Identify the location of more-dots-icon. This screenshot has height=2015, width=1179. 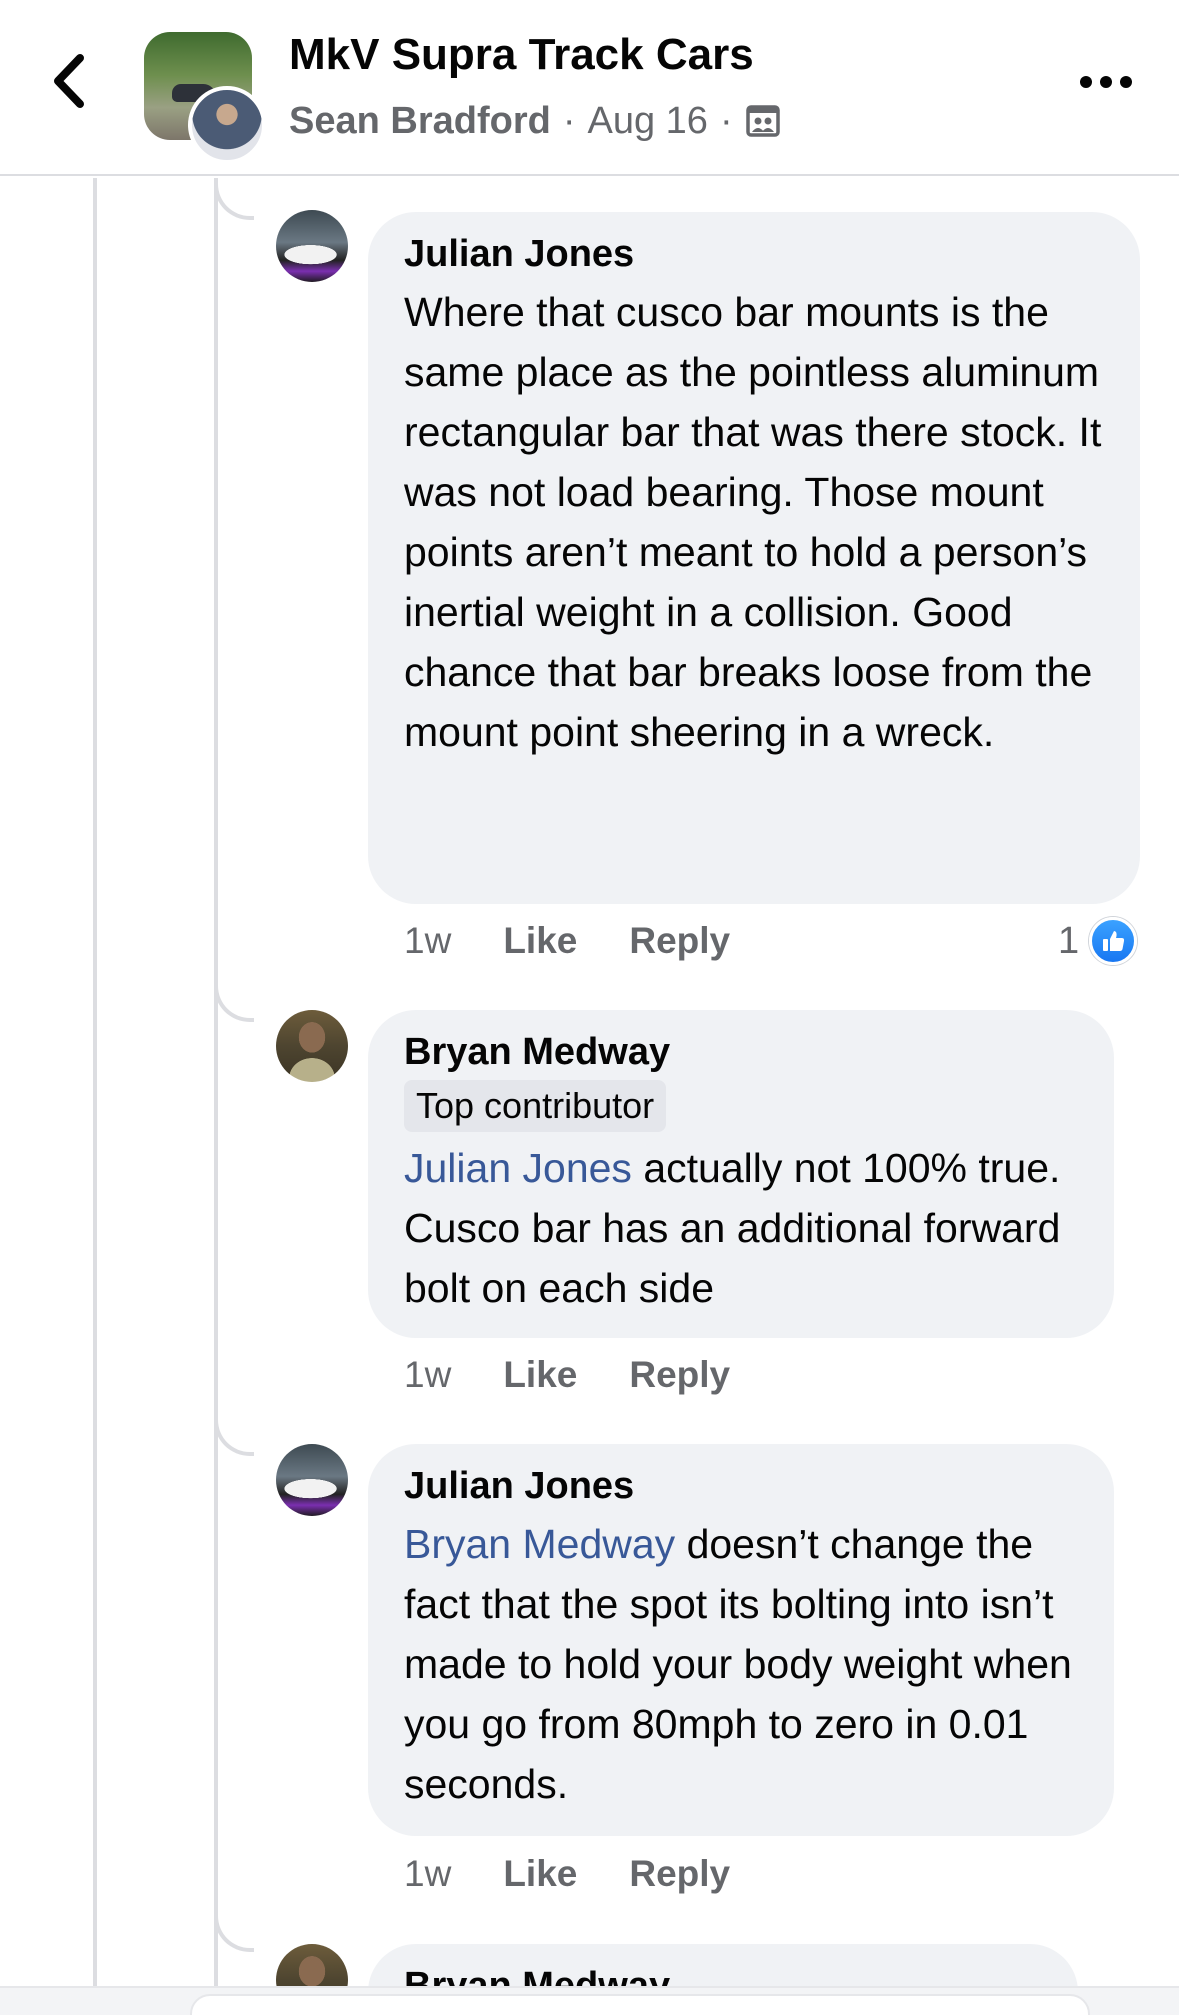
(1106, 82).